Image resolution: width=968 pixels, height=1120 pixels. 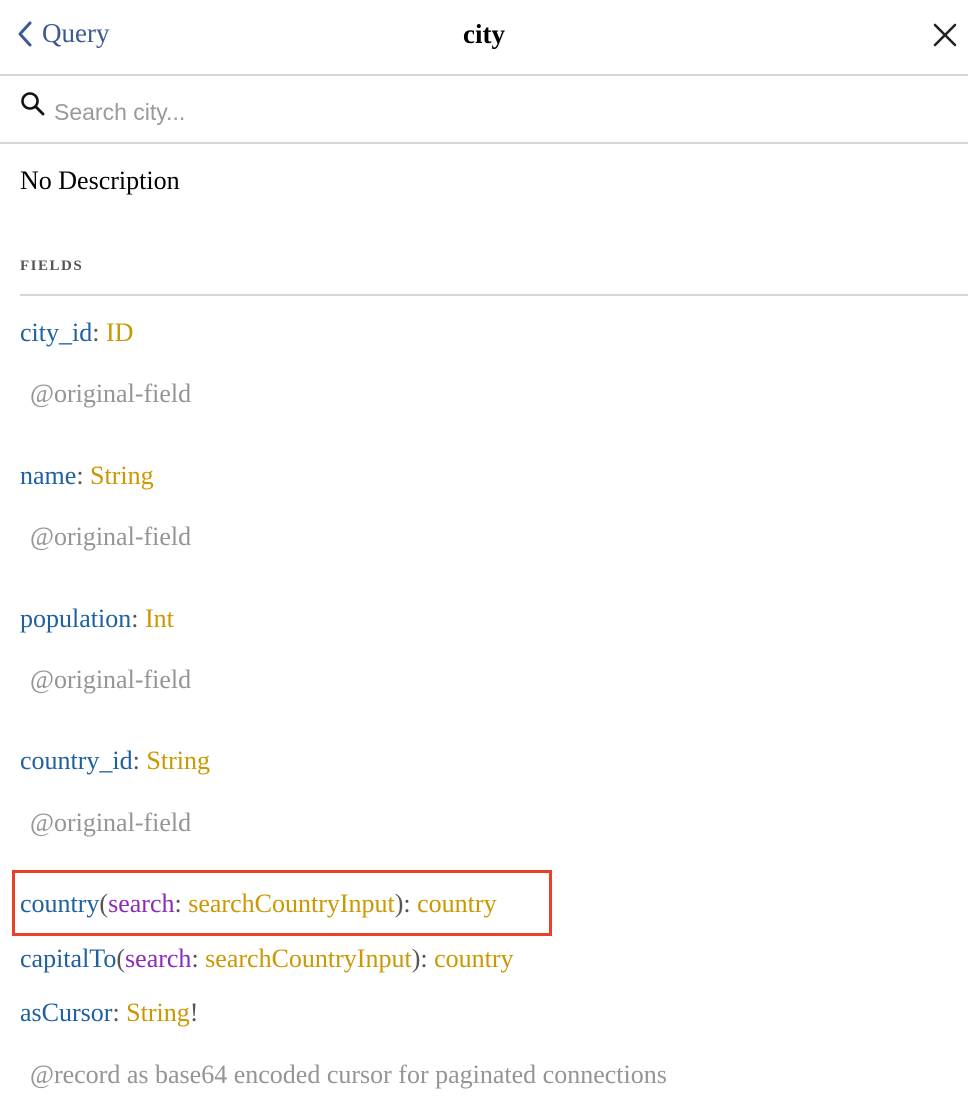 I want to click on page-title: city, so click(x=484, y=34).